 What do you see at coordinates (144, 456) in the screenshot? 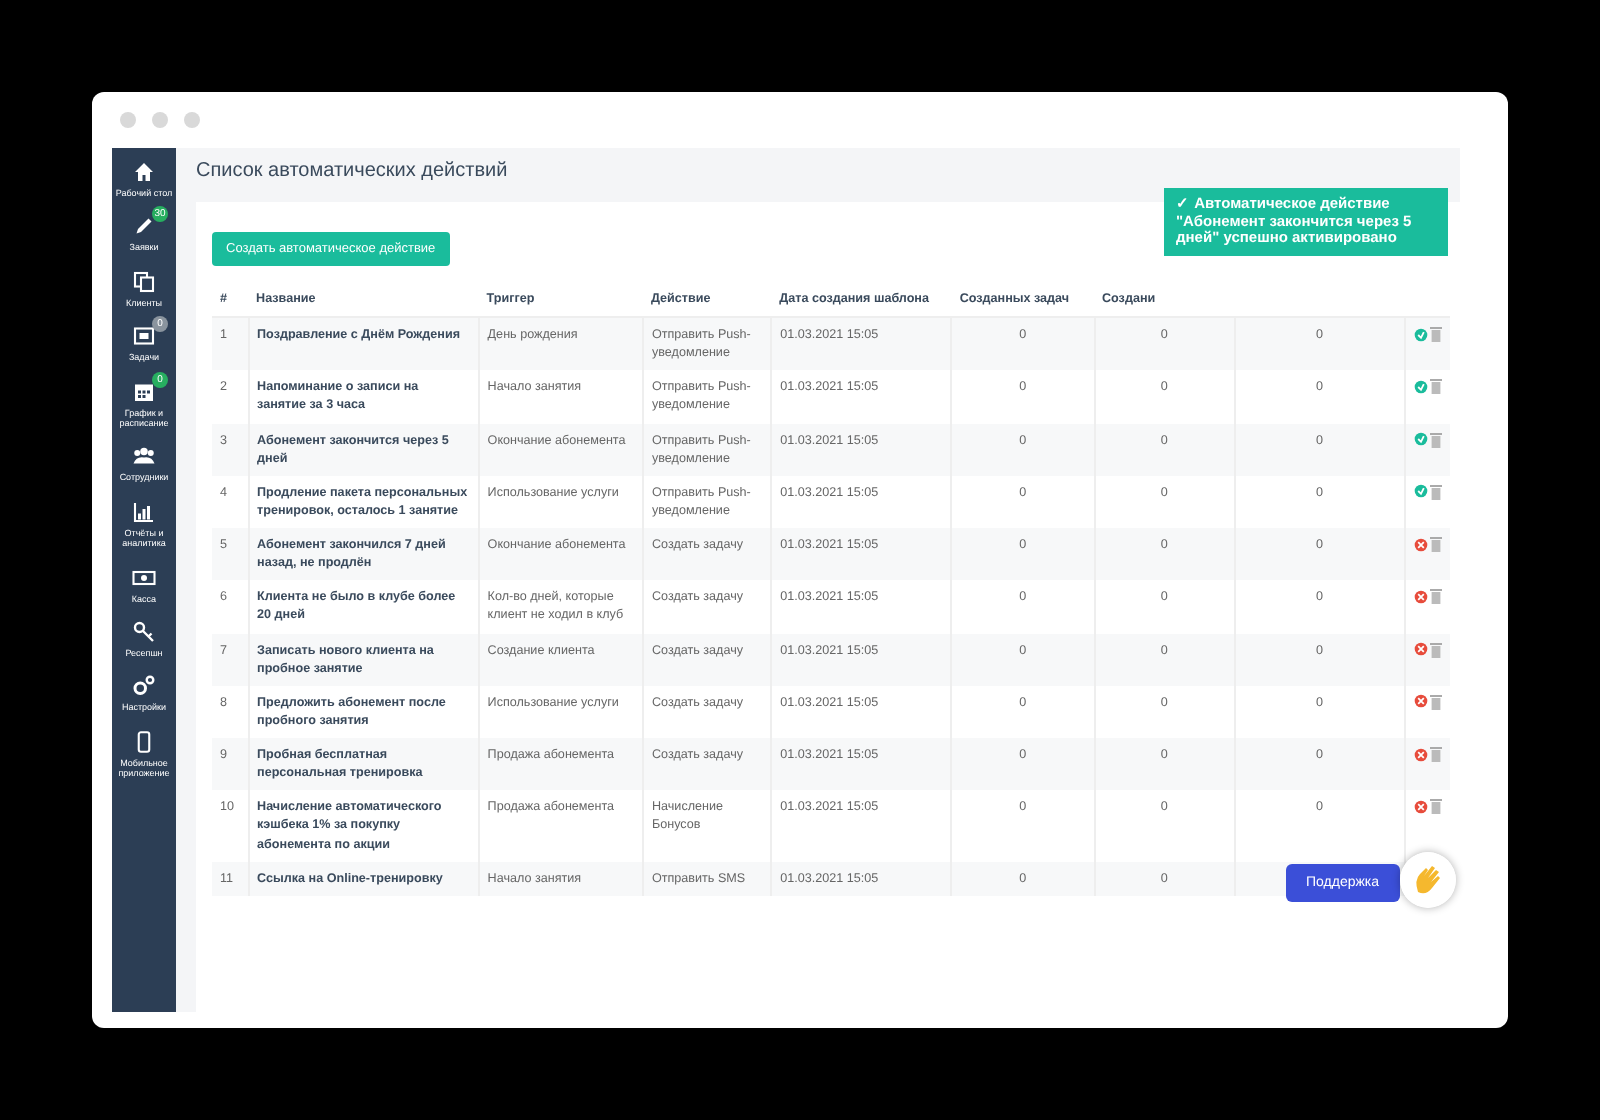
I see `people-icon` at bounding box center [144, 456].